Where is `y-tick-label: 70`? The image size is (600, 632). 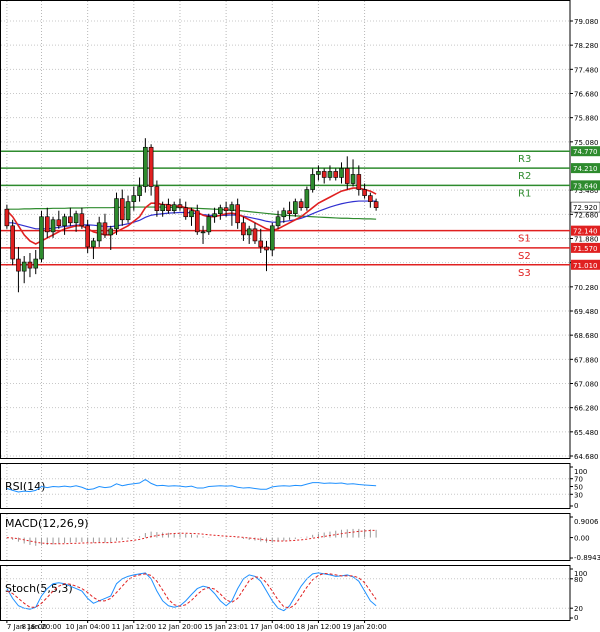 y-tick-label: 70 is located at coordinates (578, 480).